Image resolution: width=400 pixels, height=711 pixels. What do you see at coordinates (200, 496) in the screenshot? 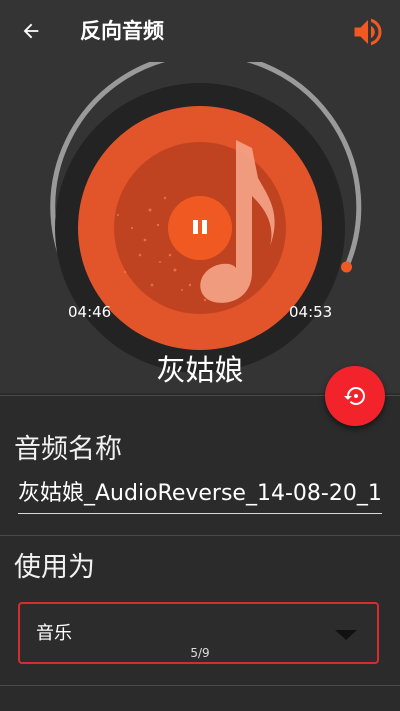
I see `audio-name-input: 灰姑娘_AudioReverse_14-08-20_16-1` at bounding box center [200, 496].